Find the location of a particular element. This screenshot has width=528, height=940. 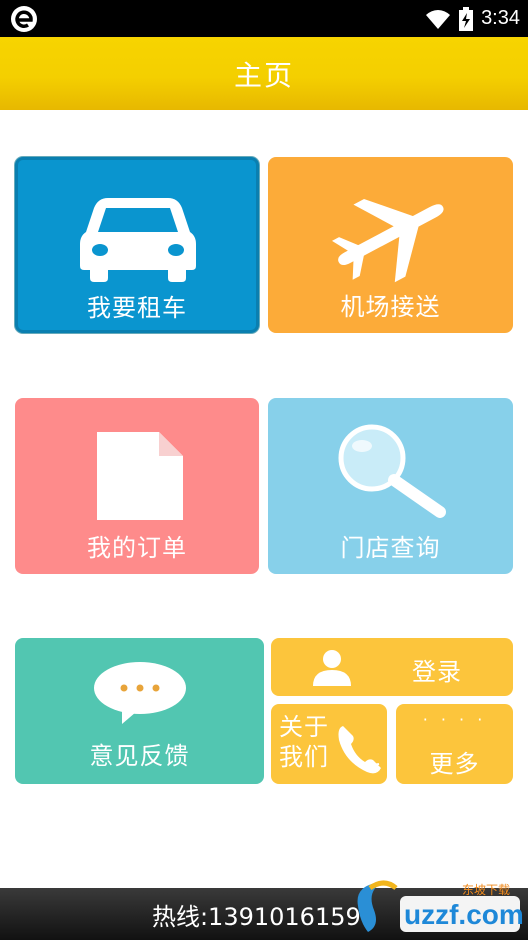

airport-transfer-label: 机场接送 is located at coordinates (390, 307).